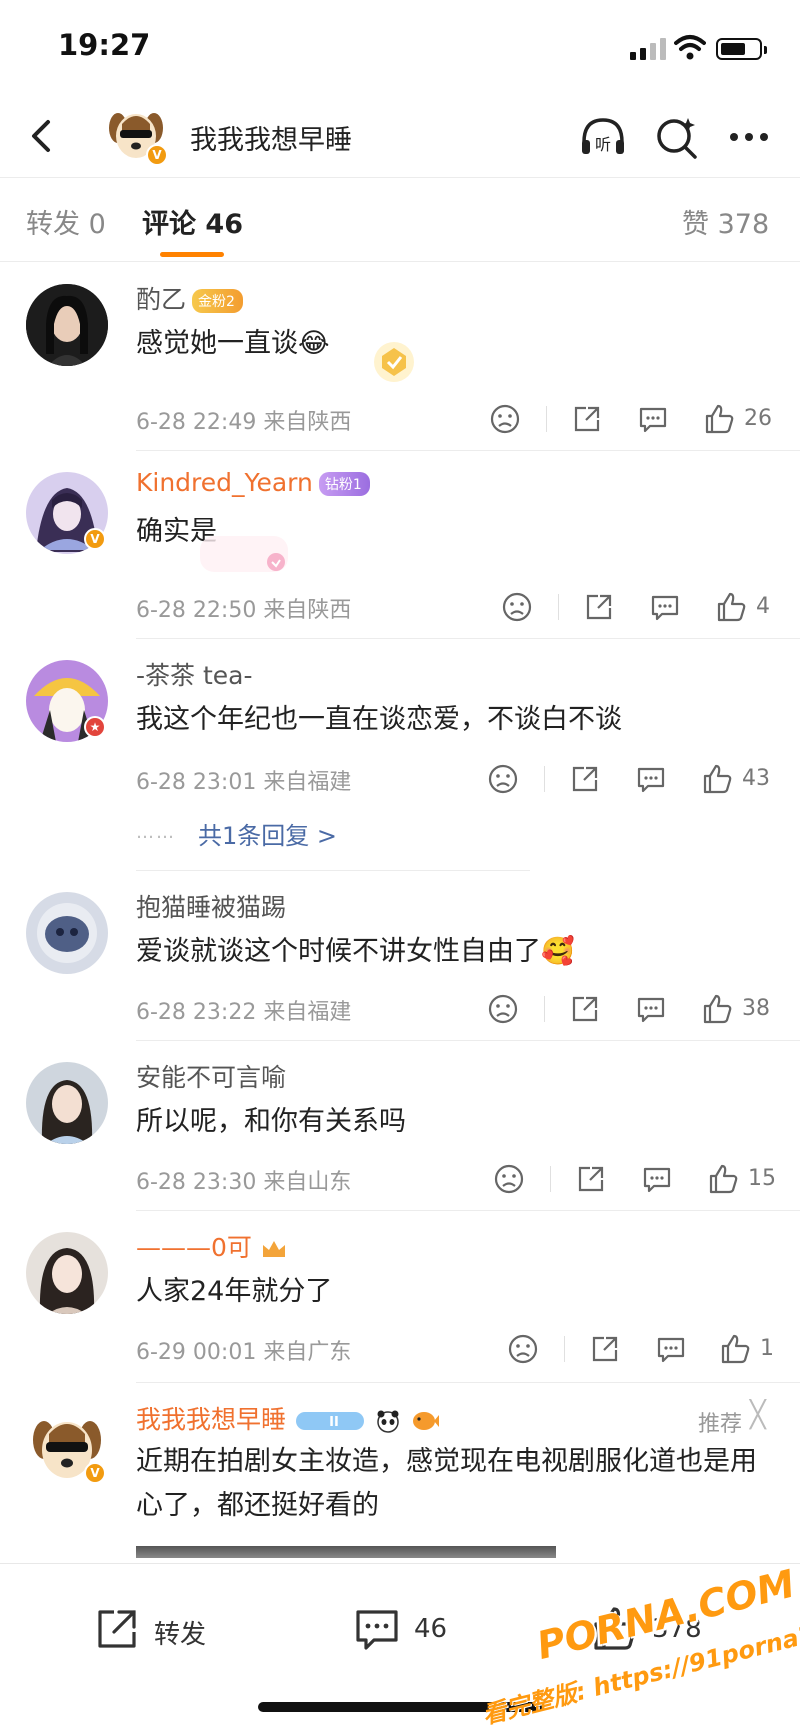 The image size is (800, 1731). I want to click on comment-author: 安能不可言喻, so click(211, 1076).